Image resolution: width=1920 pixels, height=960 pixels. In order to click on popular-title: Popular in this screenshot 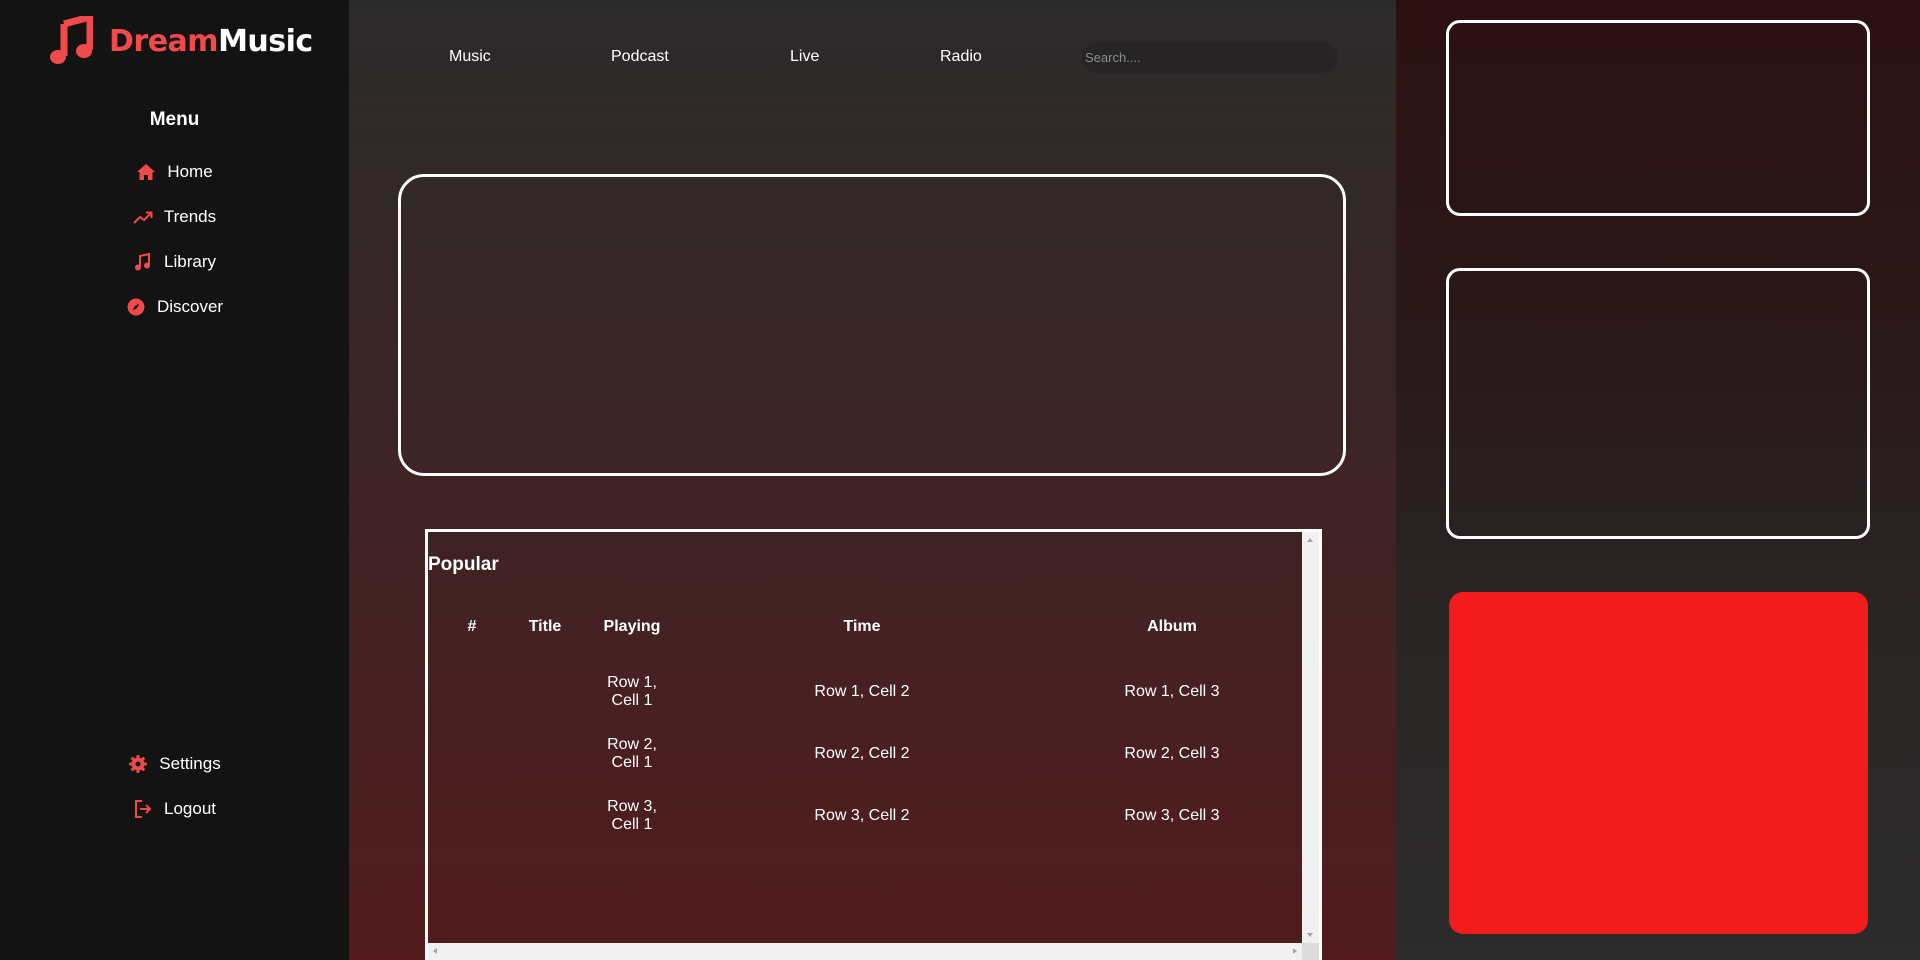, I will do `click(463, 564)`.